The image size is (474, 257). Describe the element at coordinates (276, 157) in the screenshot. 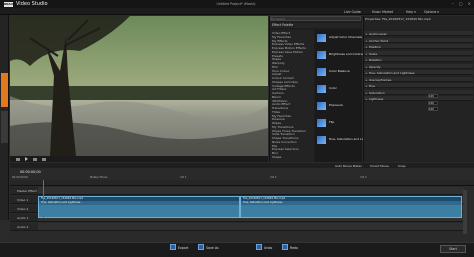

I see `effect-tree-item: Shape` at that location.